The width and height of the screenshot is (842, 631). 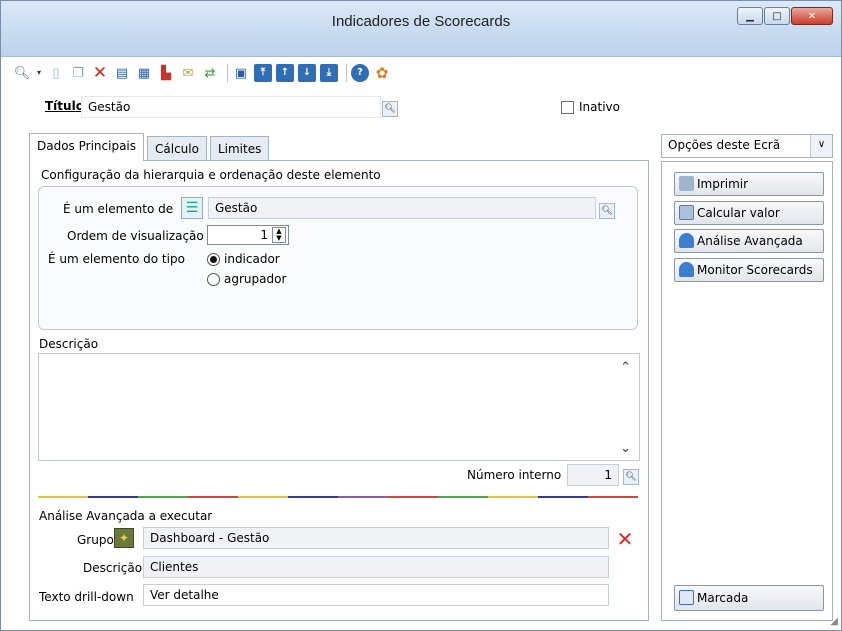 I want to click on tab-dados-principais: Dados Principais, so click(x=87, y=147).